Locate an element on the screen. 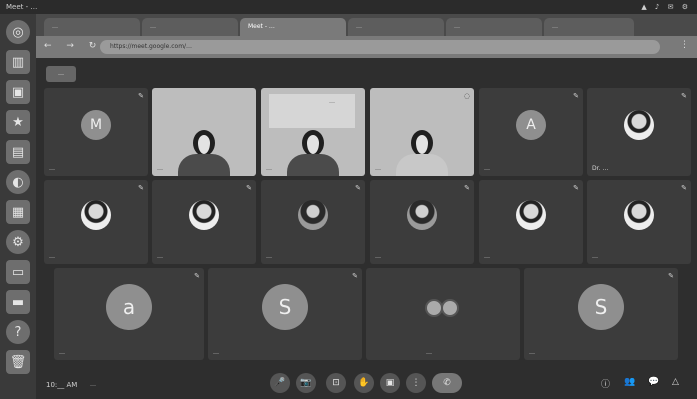  document-icon: ▤ is located at coordinates (18, 152).